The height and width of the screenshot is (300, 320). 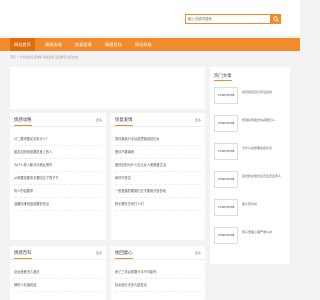 I want to click on nav-strategy: 情感攻略, so click(x=53, y=44).